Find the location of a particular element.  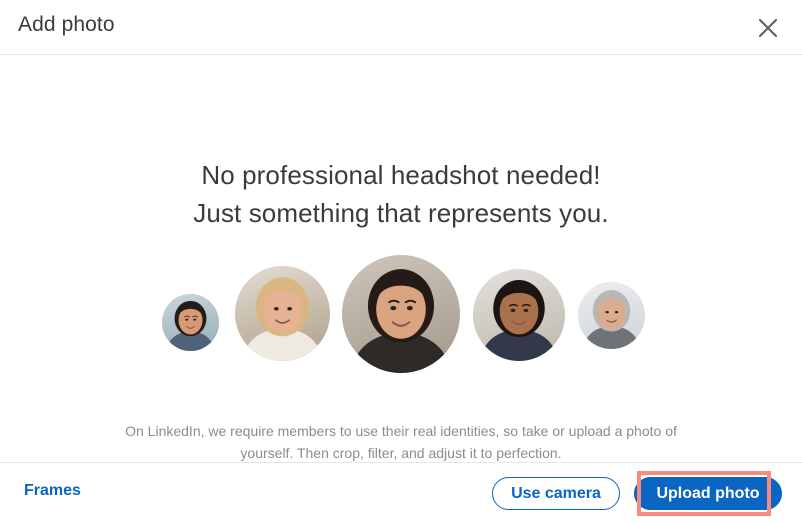

footer-actions: Use camera Upload photo is located at coordinates (647, 493).